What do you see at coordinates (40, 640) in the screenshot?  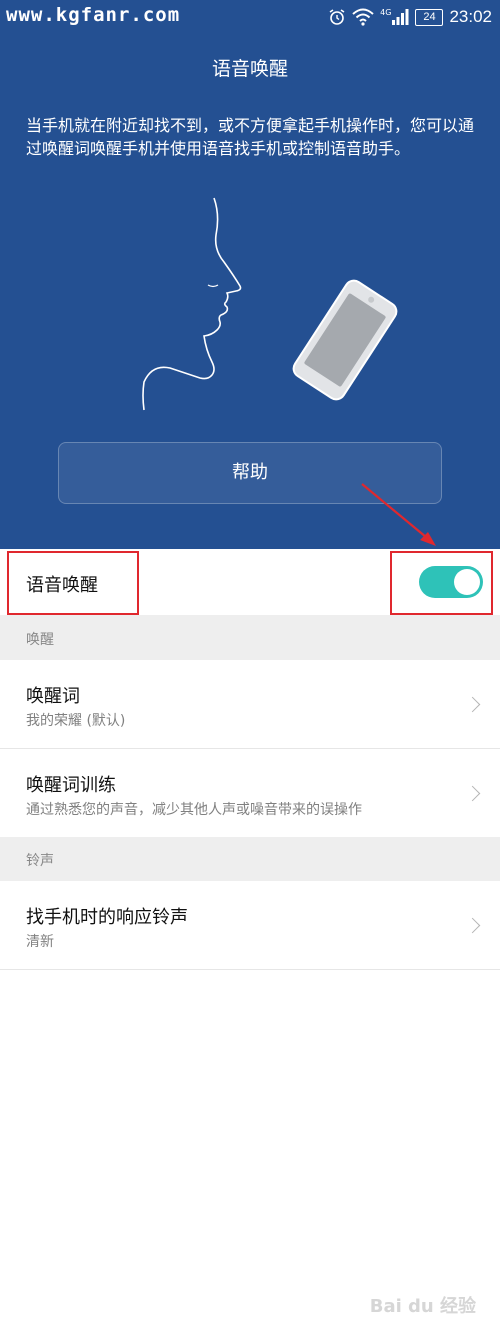 I see `section-label-wake: 唤醒` at bounding box center [40, 640].